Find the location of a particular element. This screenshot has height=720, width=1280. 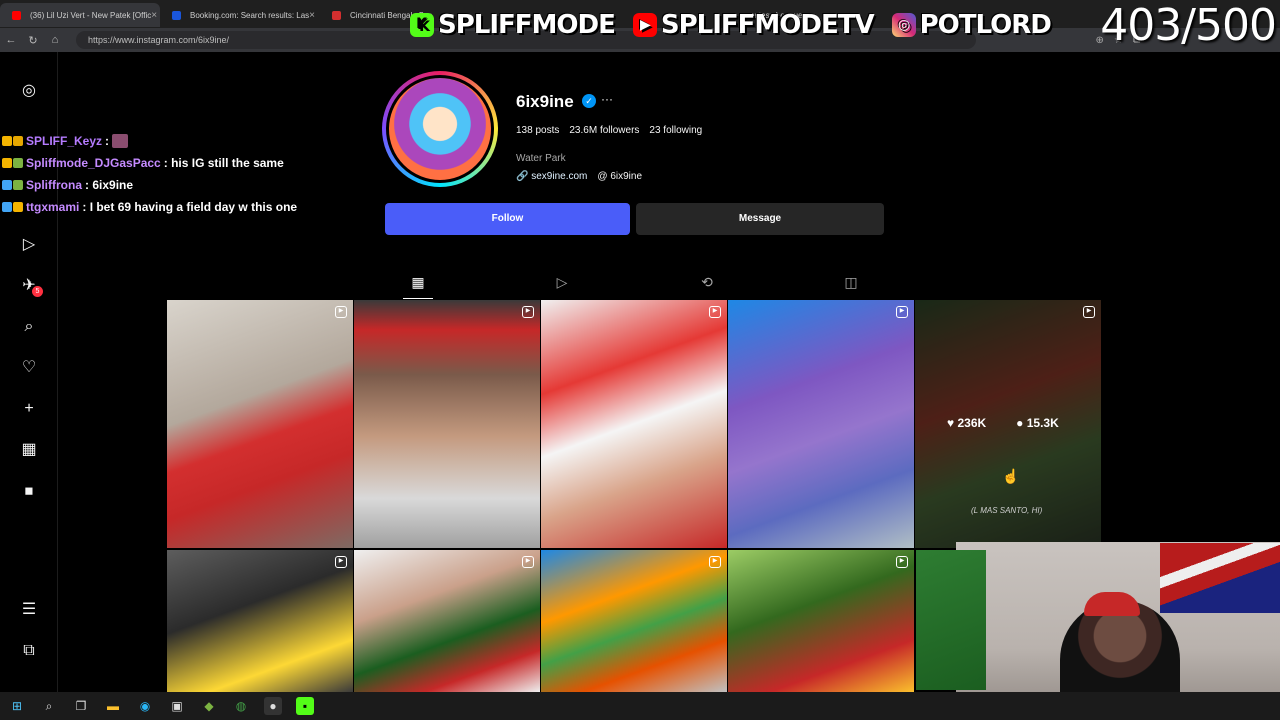

tagged-icon: ◫ is located at coordinates (851, 282).